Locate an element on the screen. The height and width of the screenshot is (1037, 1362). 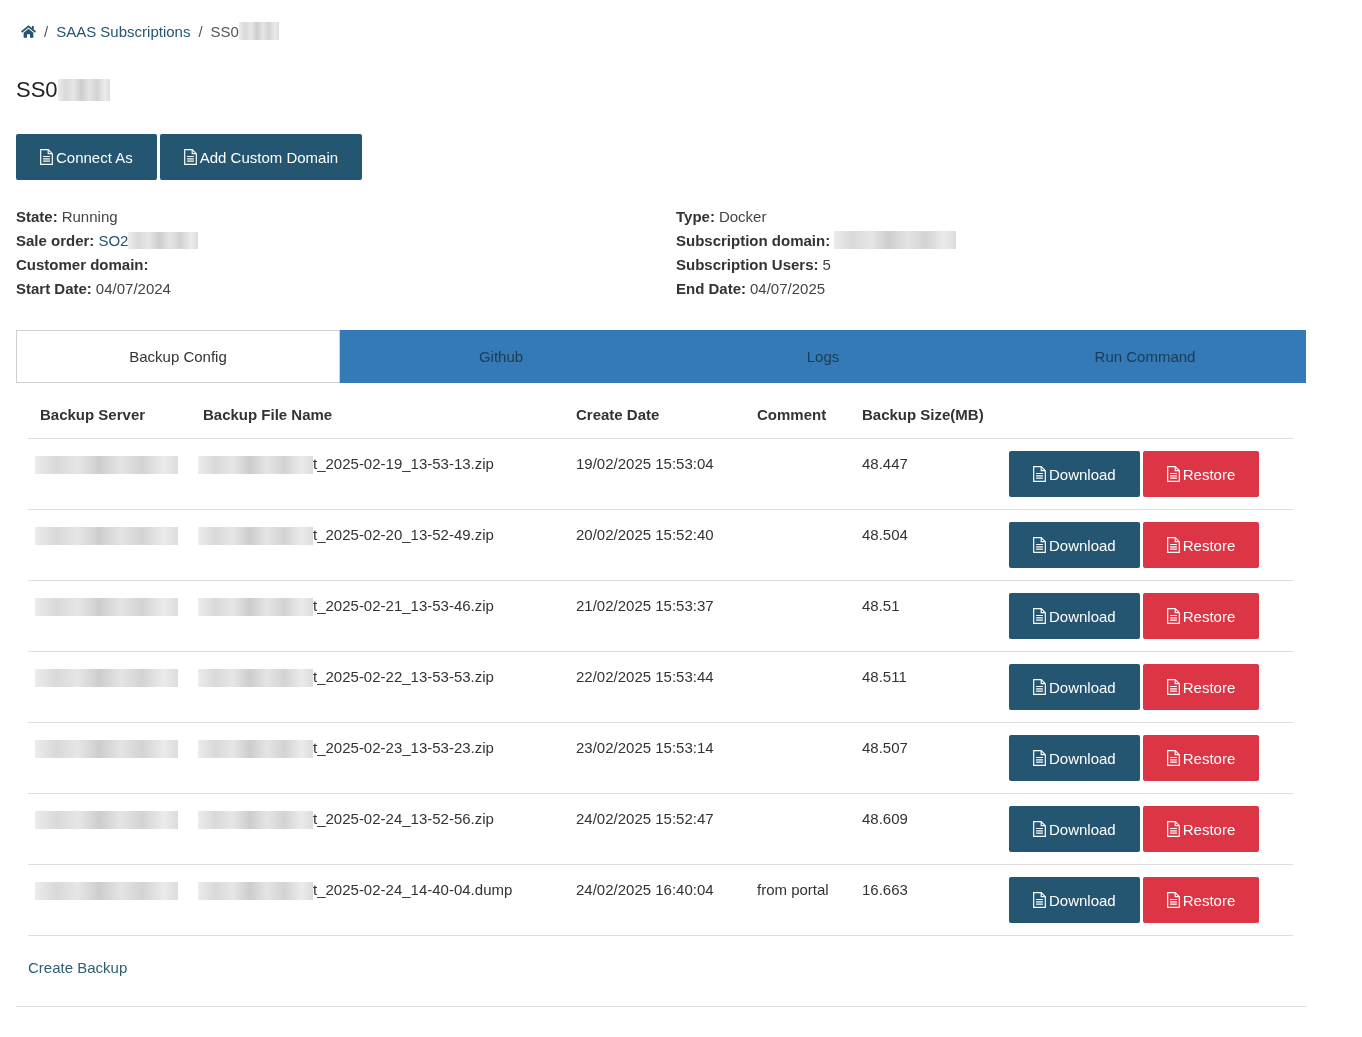
field-value: Running is located at coordinates (89, 216).